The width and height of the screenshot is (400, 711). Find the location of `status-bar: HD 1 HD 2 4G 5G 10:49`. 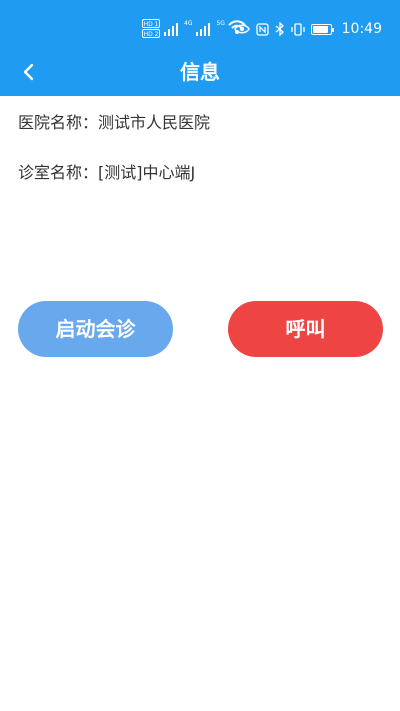

status-bar: HD 1 HD 2 4G 5G 10:49 is located at coordinates (200, 24).